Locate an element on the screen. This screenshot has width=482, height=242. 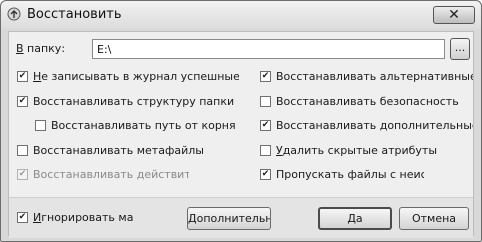
option-label: Восстанавливать метафайлы is located at coordinates (118, 150).